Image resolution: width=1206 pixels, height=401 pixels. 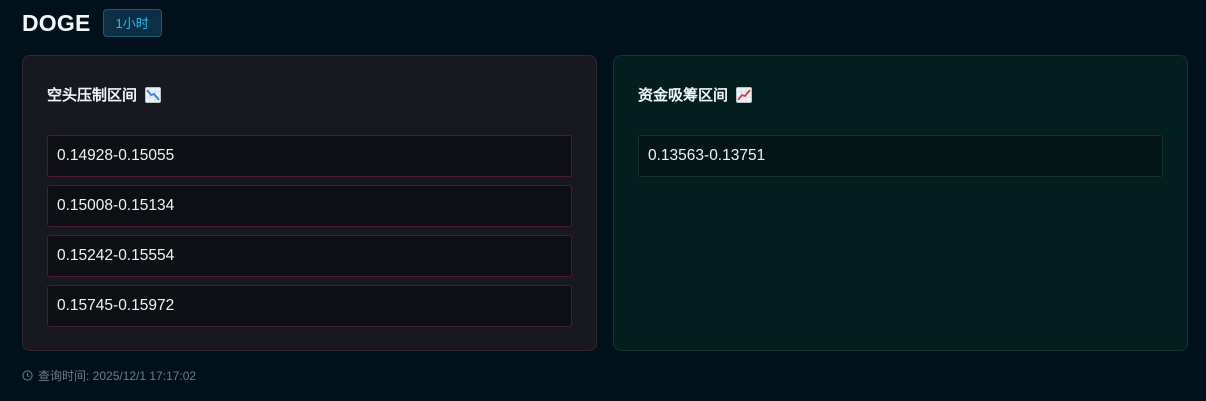 I want to click on chart-decreasing-icon, so click(x=153, y=94).